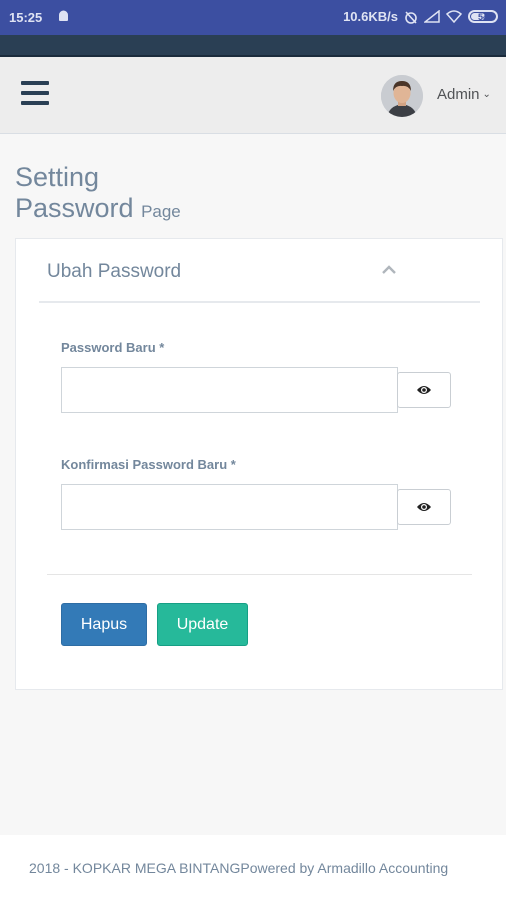  I want to click on user-menu: Admin ⌄, so click(464, 94).